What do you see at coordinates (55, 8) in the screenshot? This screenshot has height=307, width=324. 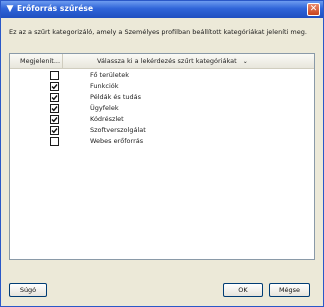 I see `dialog-title: Erőforrás szűrése` at bounding box center [55, 8].